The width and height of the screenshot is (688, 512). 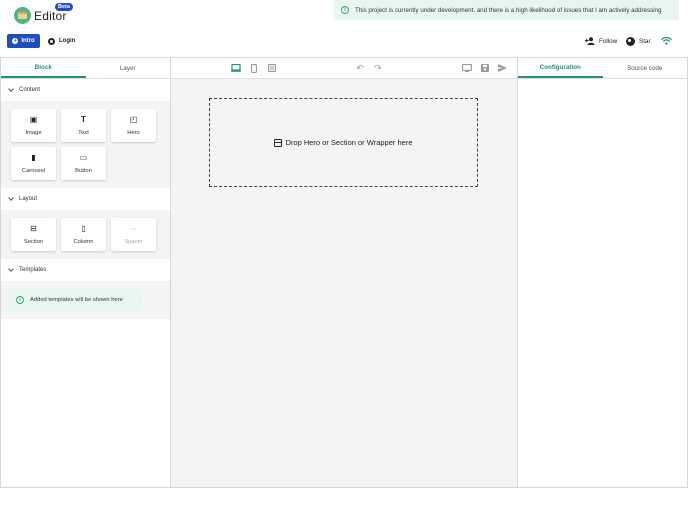 What do you see at coordinates (272, 68) in the screenshot?
I see `layout-view-icon` at bounding box center [272, 68].